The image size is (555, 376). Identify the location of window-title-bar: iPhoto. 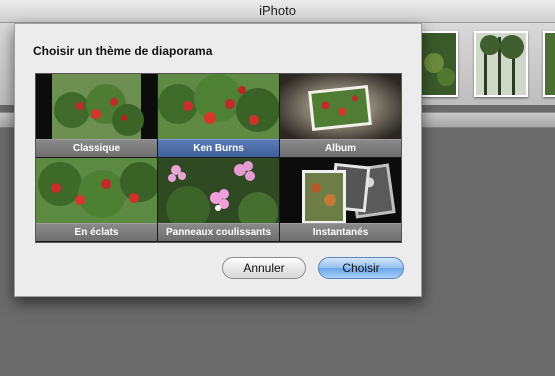
(277, 11).